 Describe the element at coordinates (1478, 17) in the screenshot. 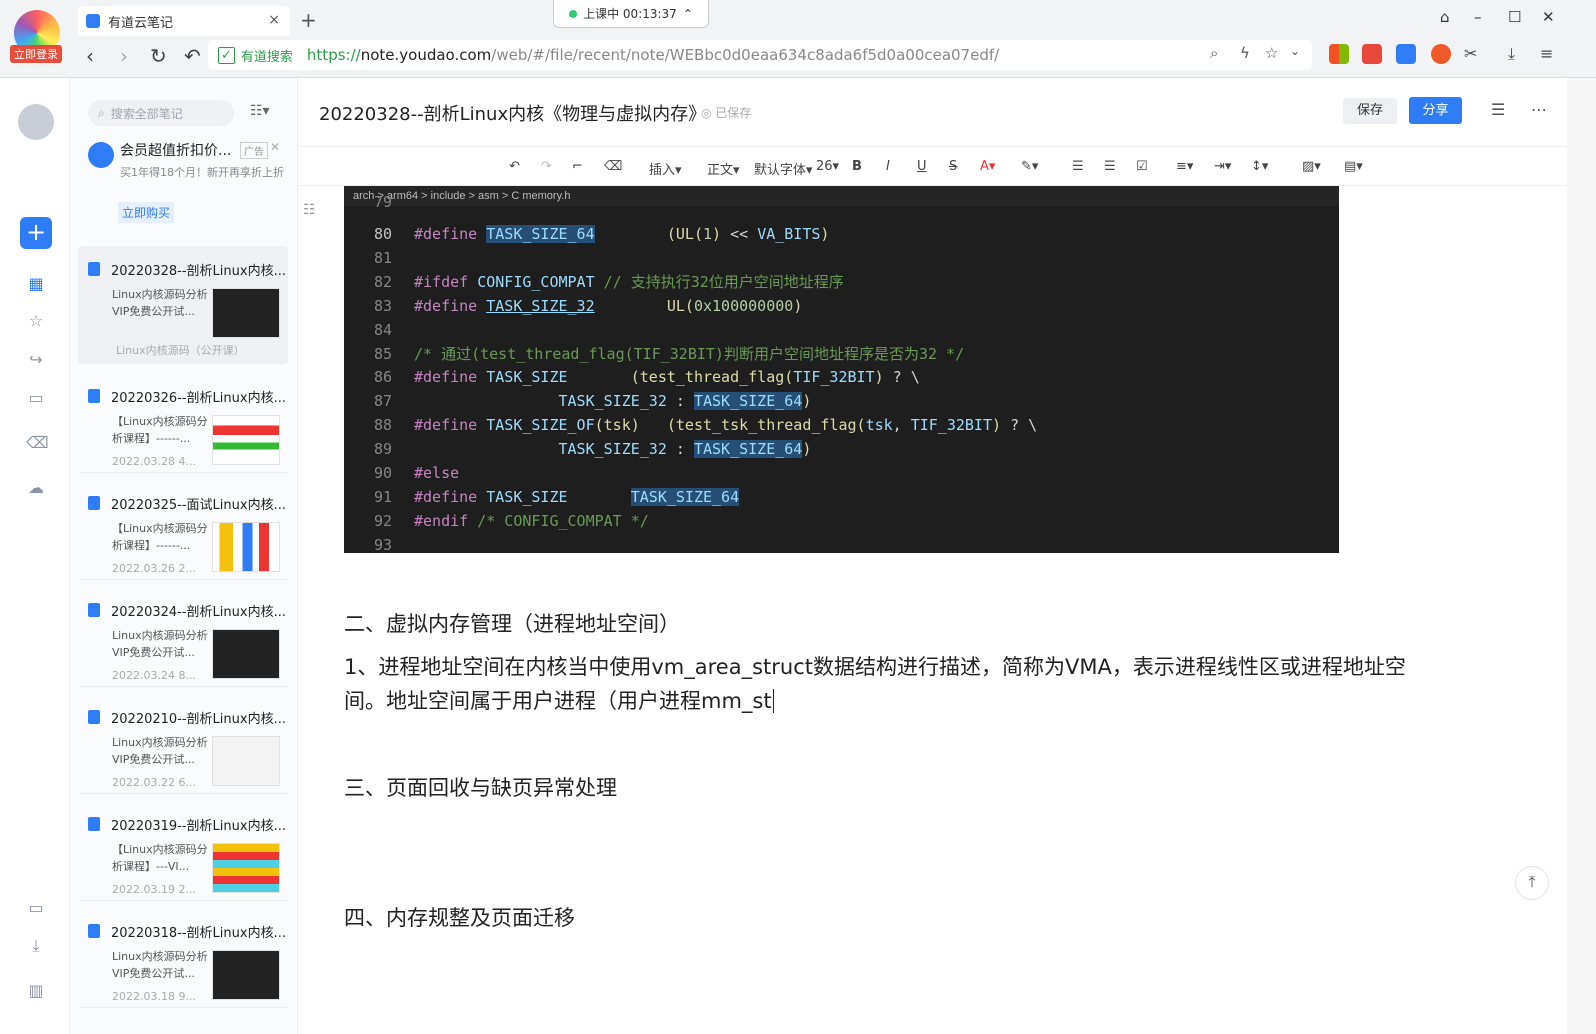

I see `minimize-button: –` at that location.